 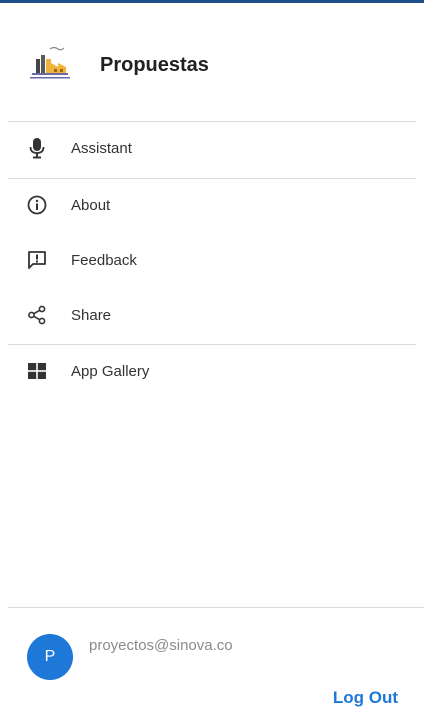 I want to click on menu-item-about: About, so click(x=212, y=205).